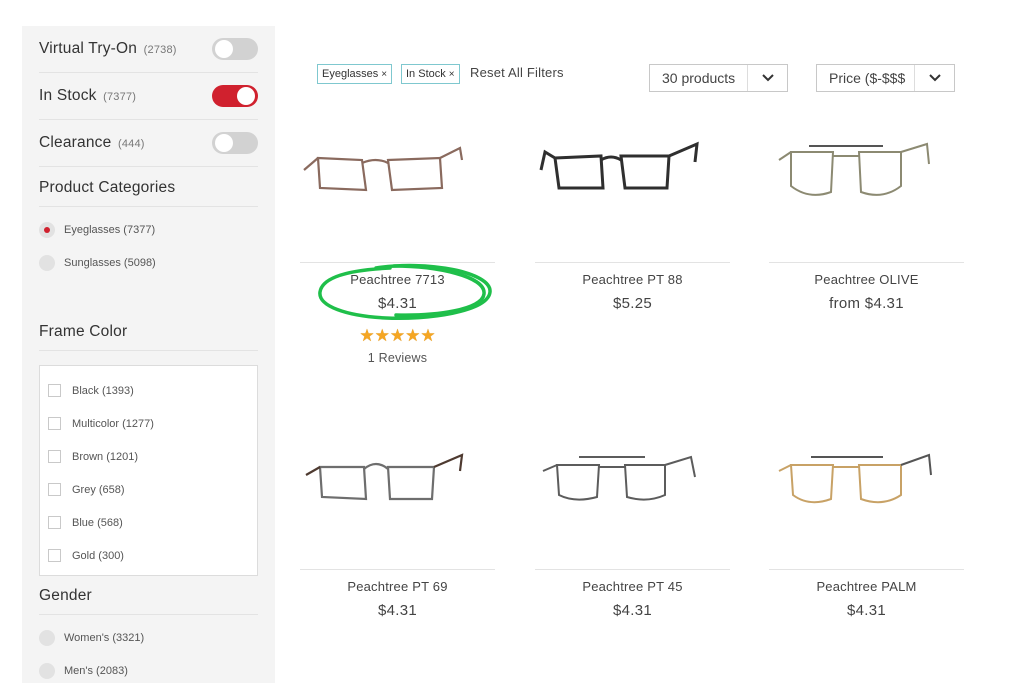 This screenshot has height=683, width=1024. Describe the element at coordinates (517, 72) in the screenshot. I see `reset-all-filters-link: Reset All Filters` at that location.